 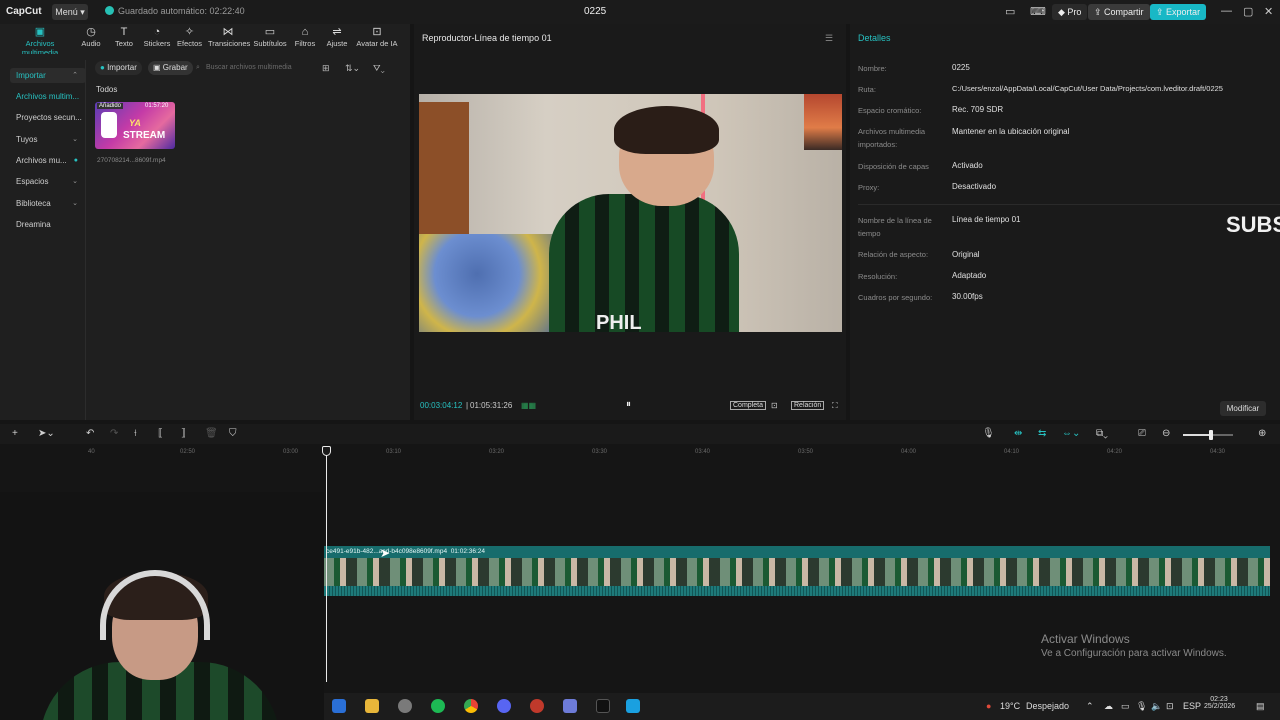 I want to click on tab-transitions: ⋈ Transiciones, so click(x=229, y=37).